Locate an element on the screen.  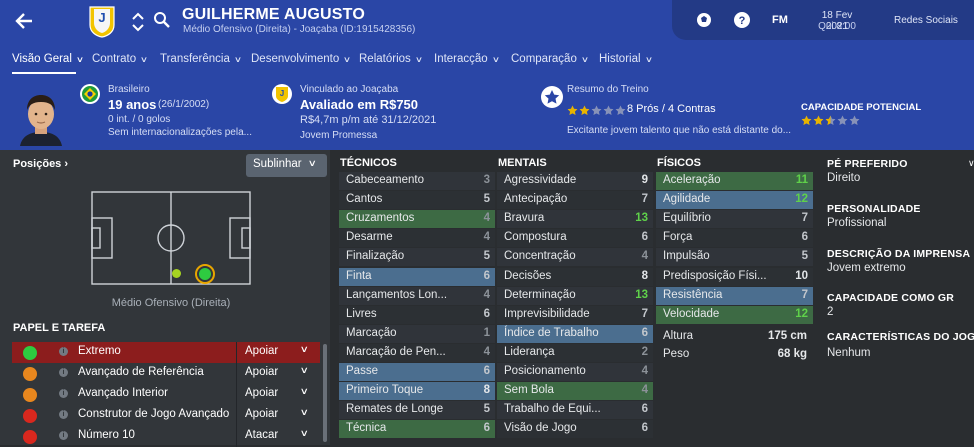
attribute-row: Equilíbrio 7 is located at coordinates (734, 219).